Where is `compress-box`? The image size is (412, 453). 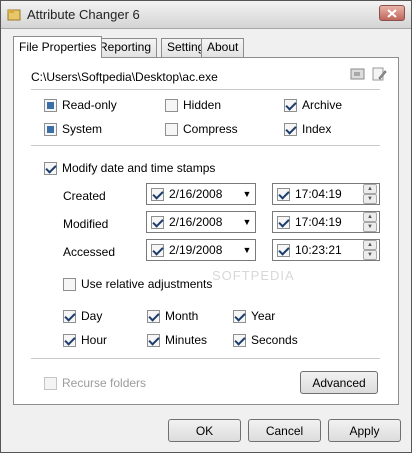
compress-box is located at coordinates (171, 129).